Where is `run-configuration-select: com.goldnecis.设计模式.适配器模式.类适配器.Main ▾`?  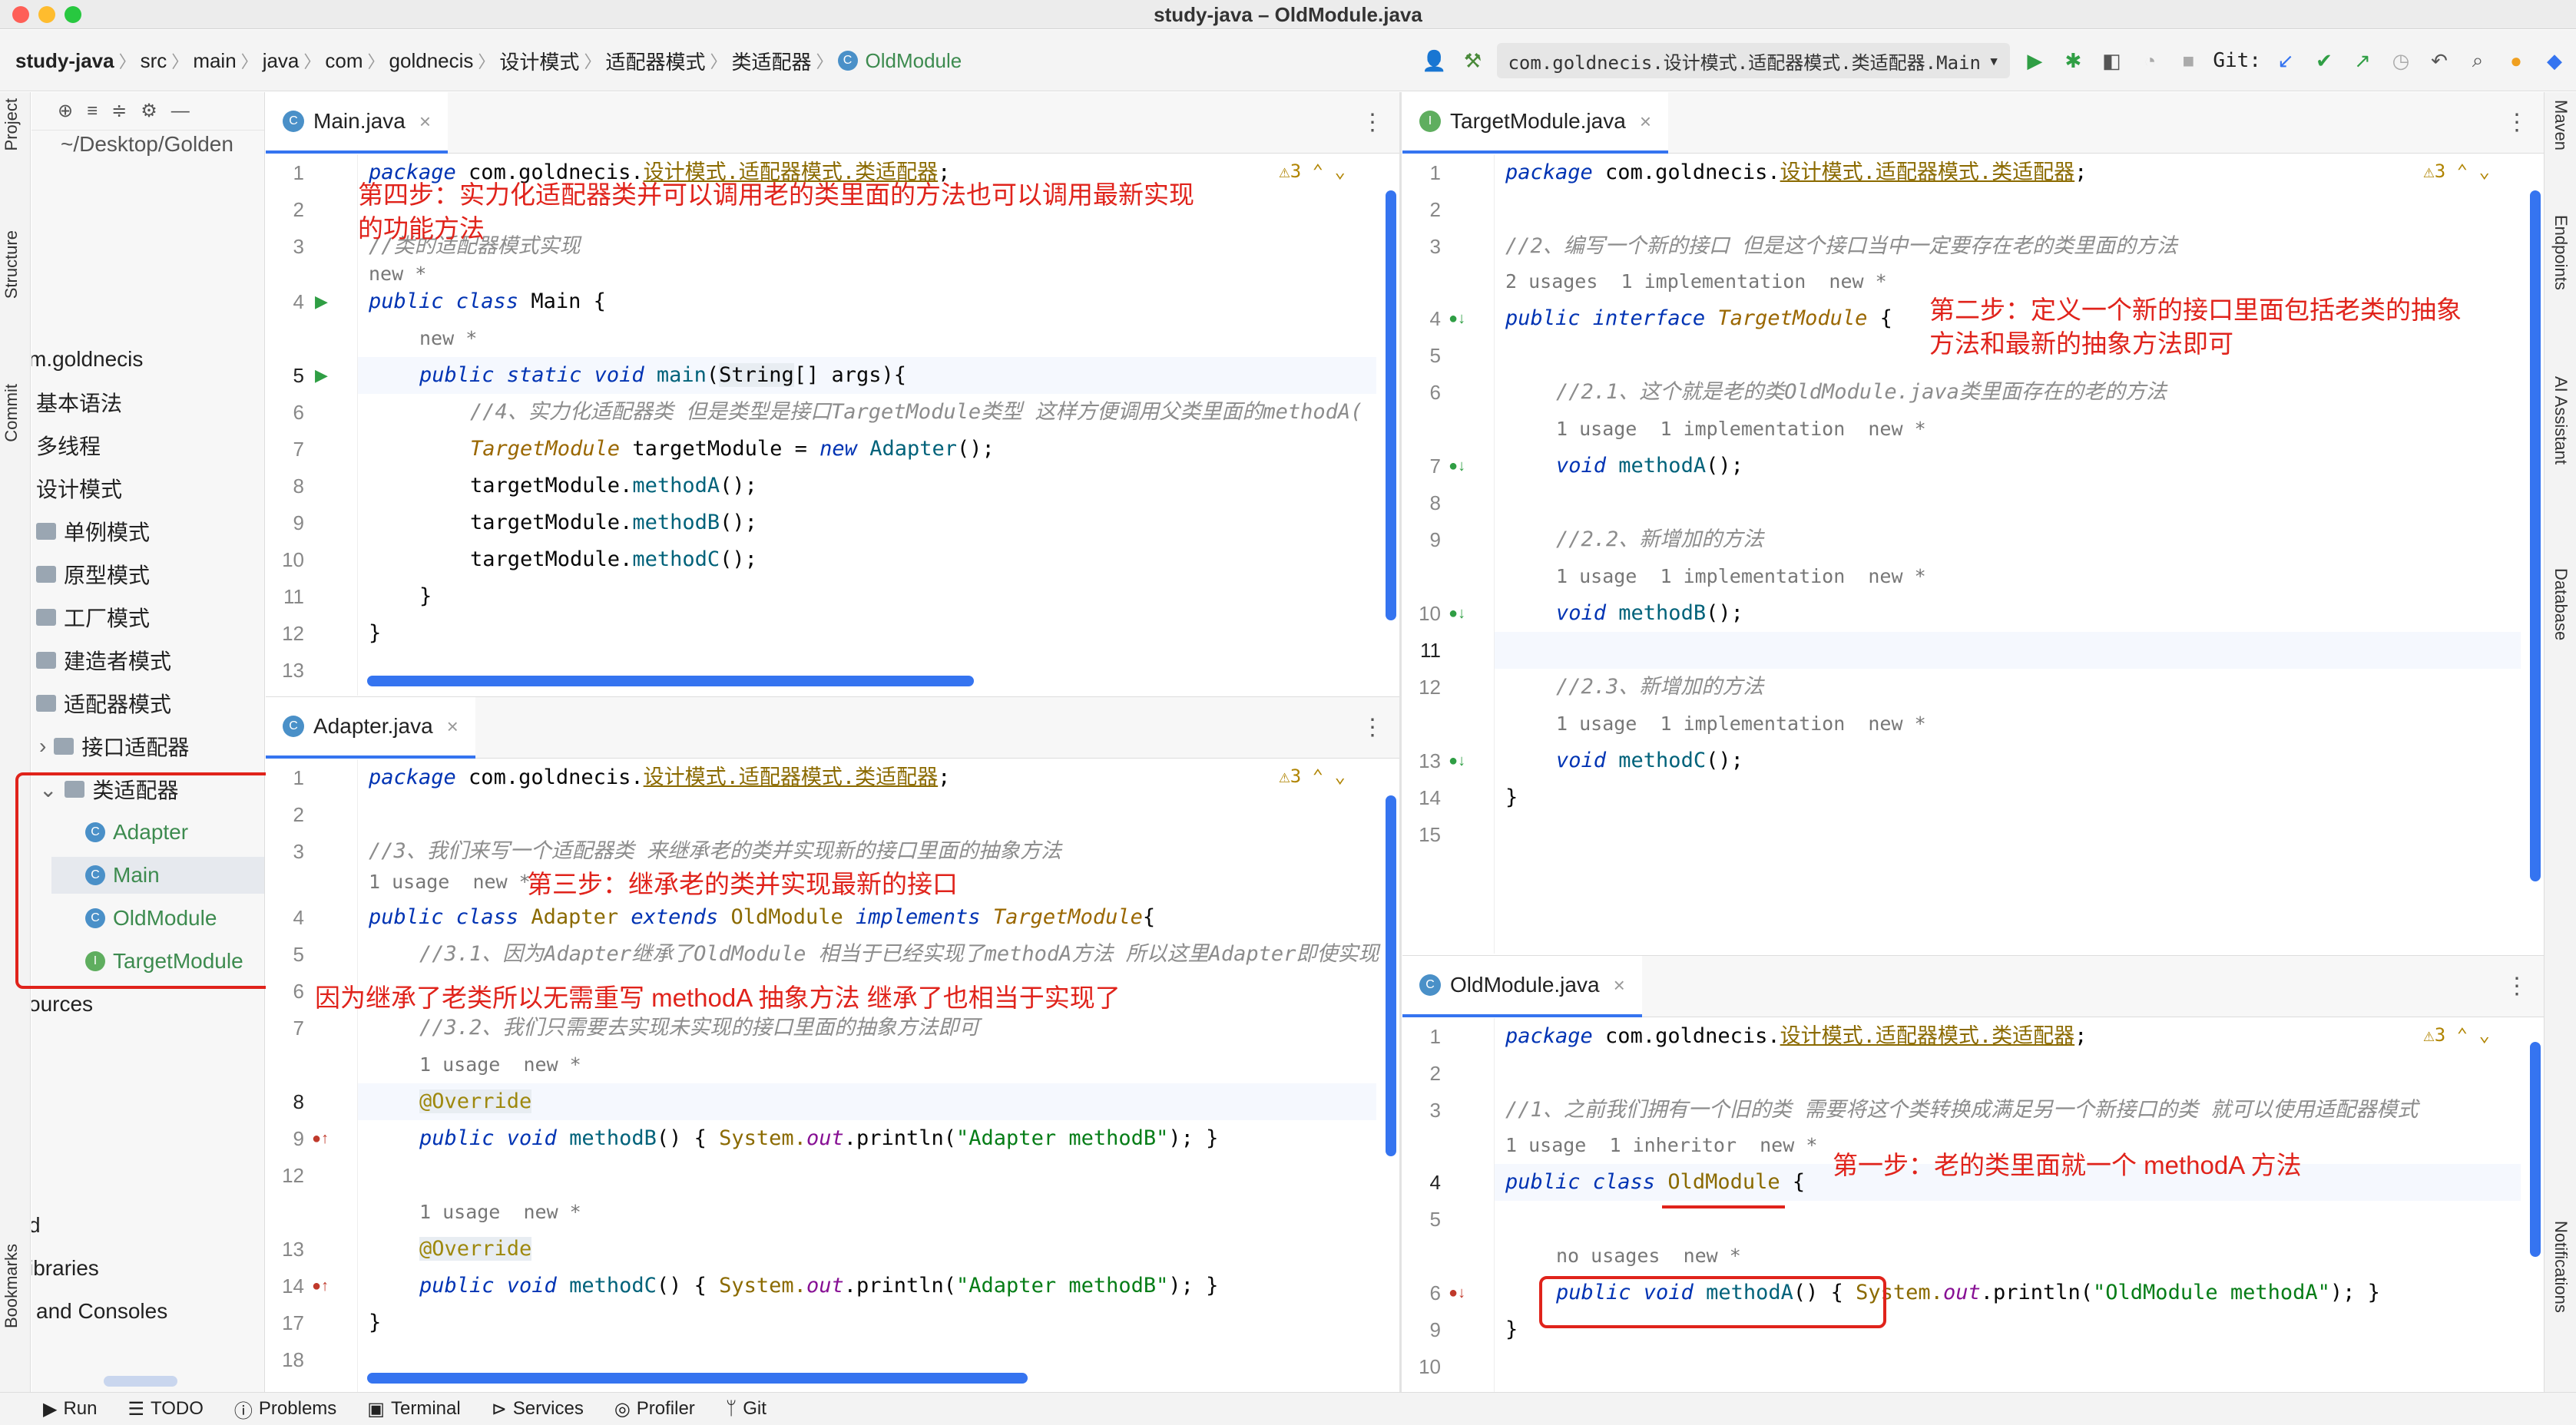
run-configuration-select: com.goldnecis.设计模式.适配器模式.类适配器.Main ▾ is located at coordinates (1754, 60).